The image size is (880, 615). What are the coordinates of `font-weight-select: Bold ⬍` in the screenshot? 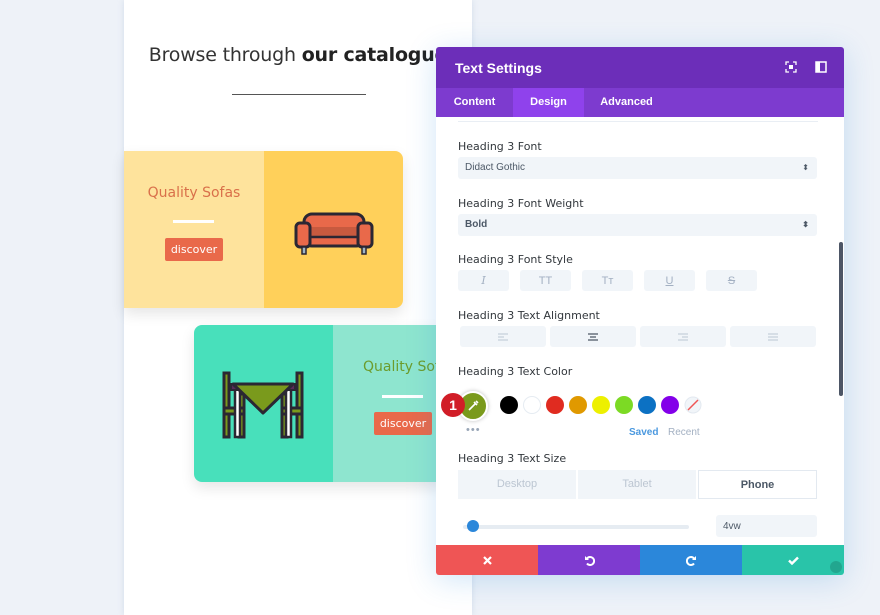 It's located at (637, 225).